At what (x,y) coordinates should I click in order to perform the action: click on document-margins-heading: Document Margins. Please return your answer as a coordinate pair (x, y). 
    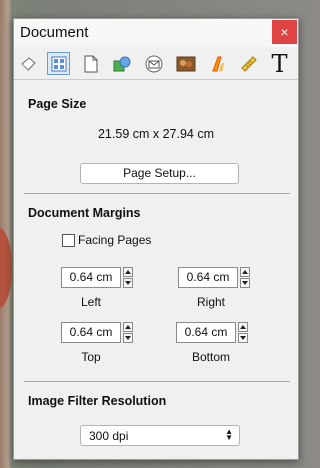
    Looking at the image, I should click on (84, 213).